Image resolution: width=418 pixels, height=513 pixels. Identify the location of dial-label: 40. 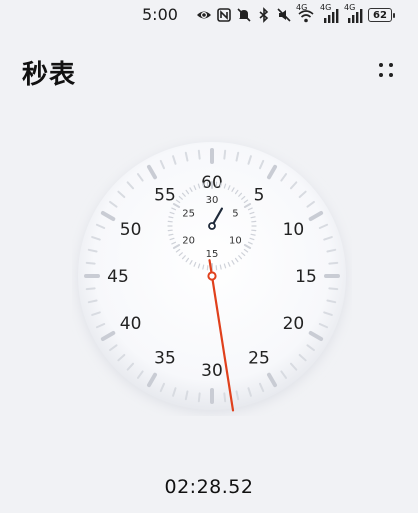
(131, 324).